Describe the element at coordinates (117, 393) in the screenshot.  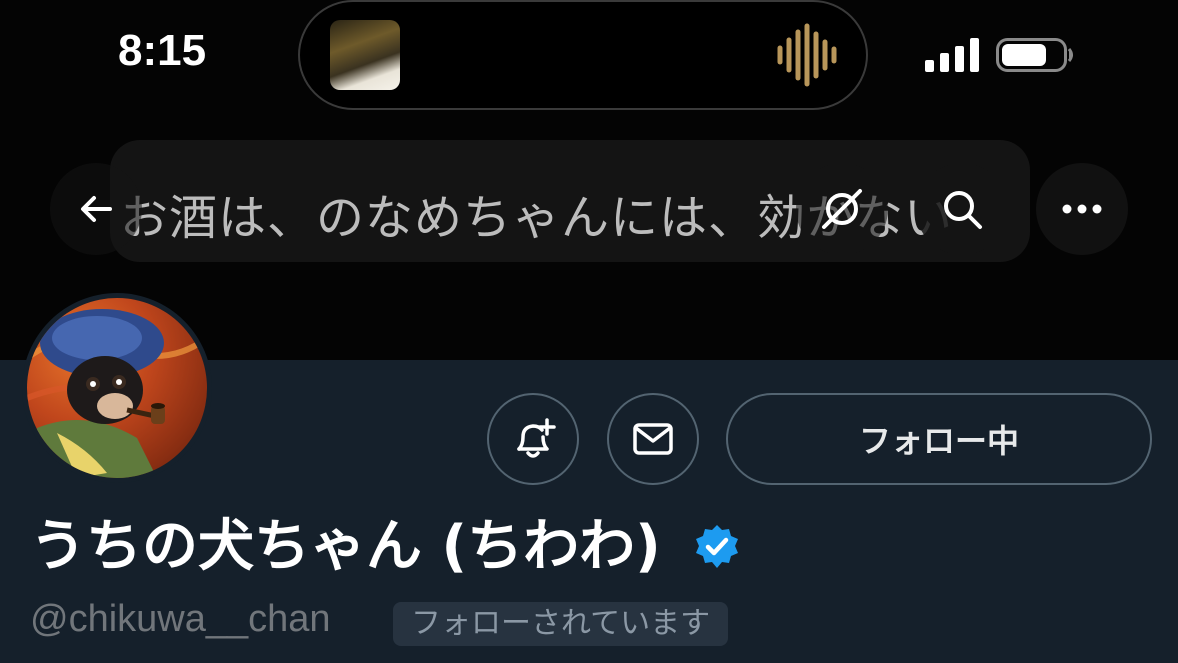
I see `avatar-illustration` at that location.